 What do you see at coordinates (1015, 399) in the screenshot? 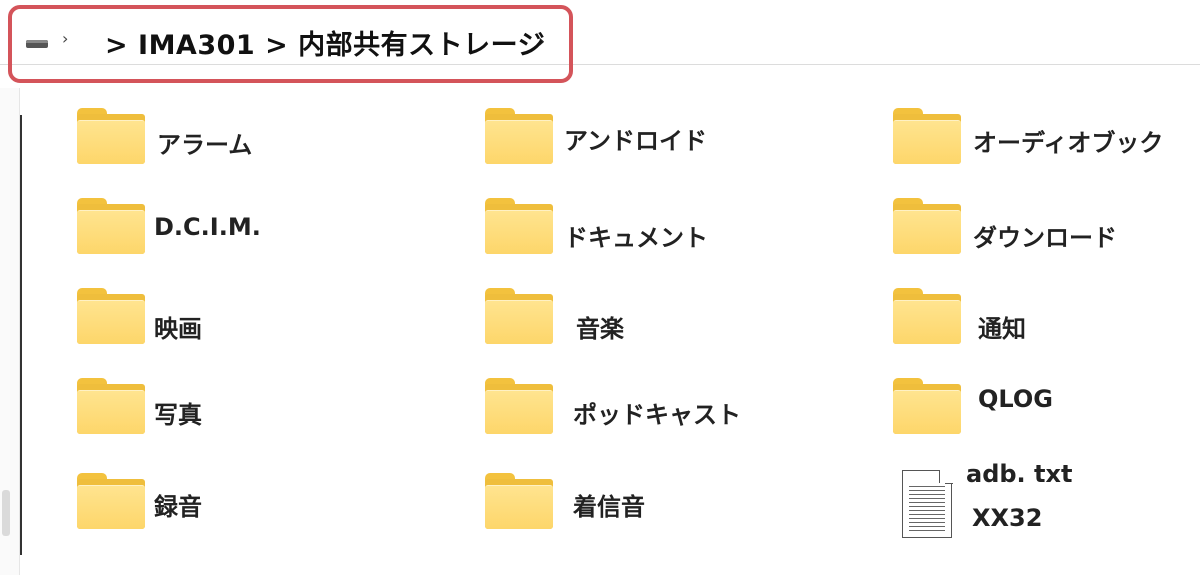
I see `folder-label: QLOG` at bounding box center [1015, 399].